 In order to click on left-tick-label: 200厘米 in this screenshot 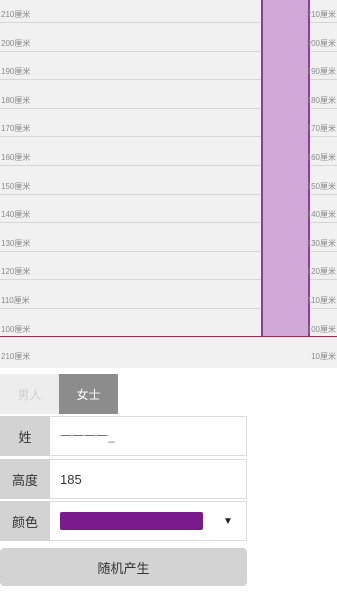, I will do `click(16, 43)`.